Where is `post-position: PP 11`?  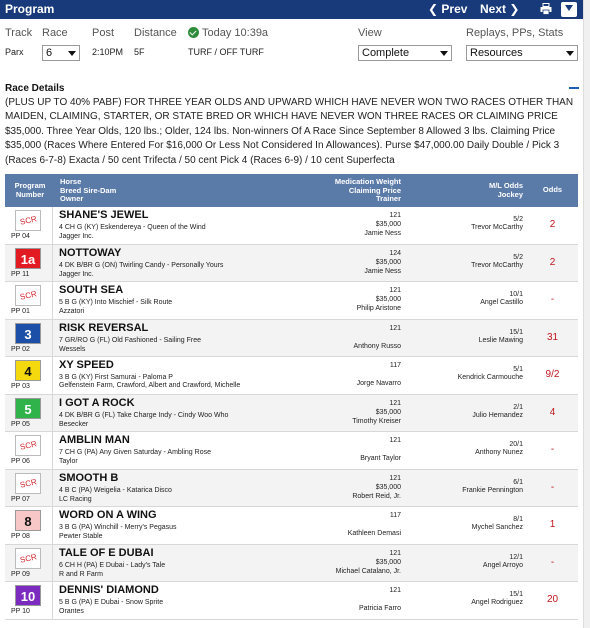 post-position: PP 11 is located at coordinates (20, 274).